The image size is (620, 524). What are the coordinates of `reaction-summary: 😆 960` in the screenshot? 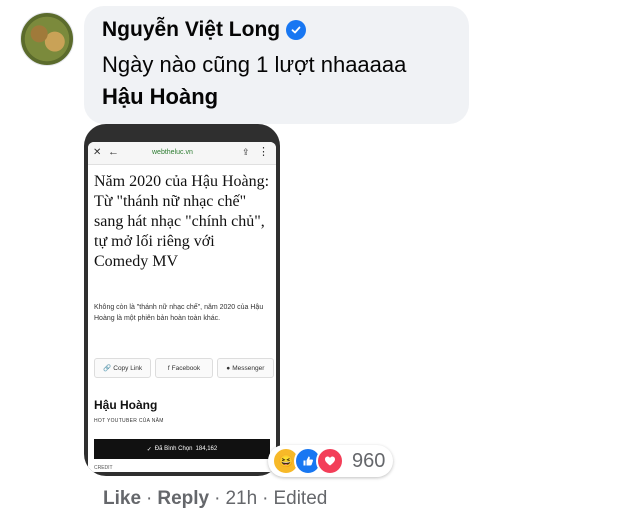 It's located at (331, 461).